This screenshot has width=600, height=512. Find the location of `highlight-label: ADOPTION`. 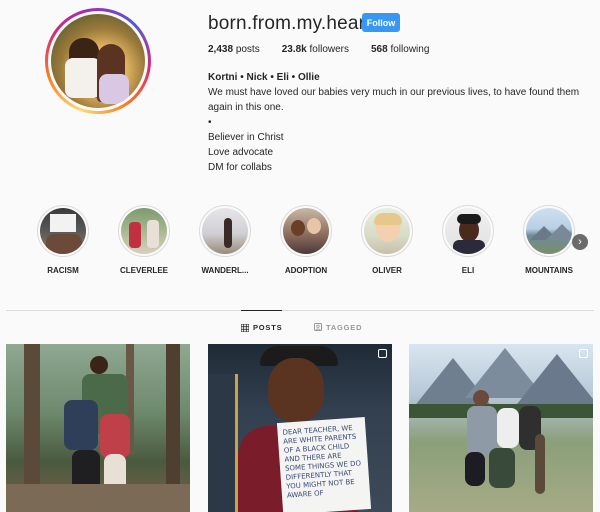

highlight-label: ADOPTION is located at coordinates (306, 270).